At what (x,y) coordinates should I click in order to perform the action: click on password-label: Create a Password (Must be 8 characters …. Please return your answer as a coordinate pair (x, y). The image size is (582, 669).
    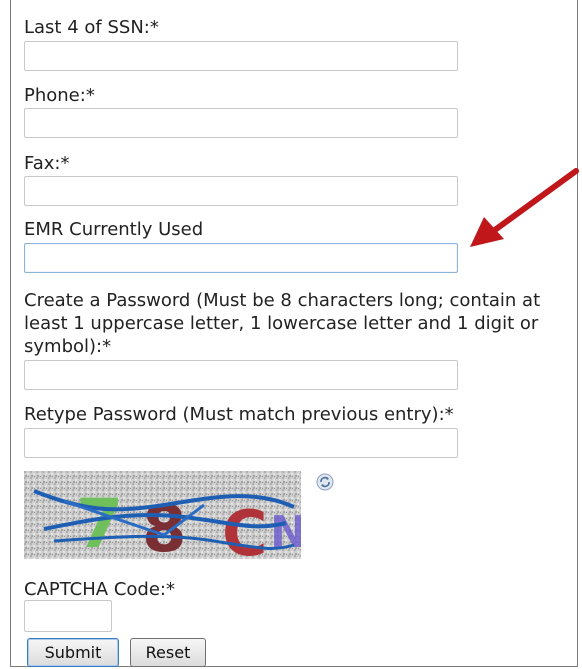
    Looking at the image, I should click on (282, 323).